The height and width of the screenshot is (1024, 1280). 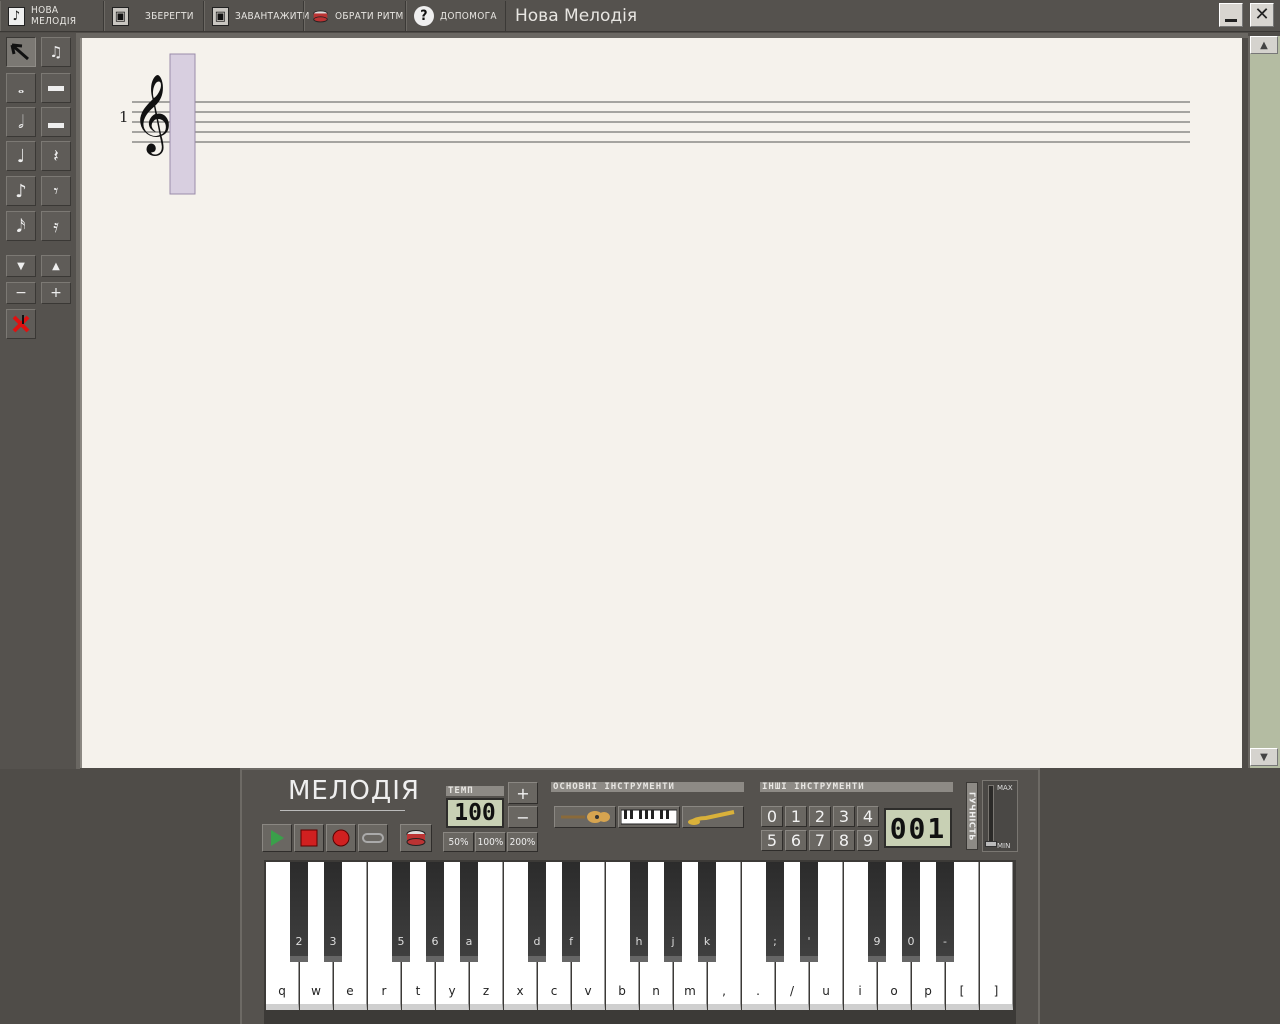 What do you see at coordinates (911, 912) in the screenshot?
I see `black-key: 0` at bounding box center [911, 912].